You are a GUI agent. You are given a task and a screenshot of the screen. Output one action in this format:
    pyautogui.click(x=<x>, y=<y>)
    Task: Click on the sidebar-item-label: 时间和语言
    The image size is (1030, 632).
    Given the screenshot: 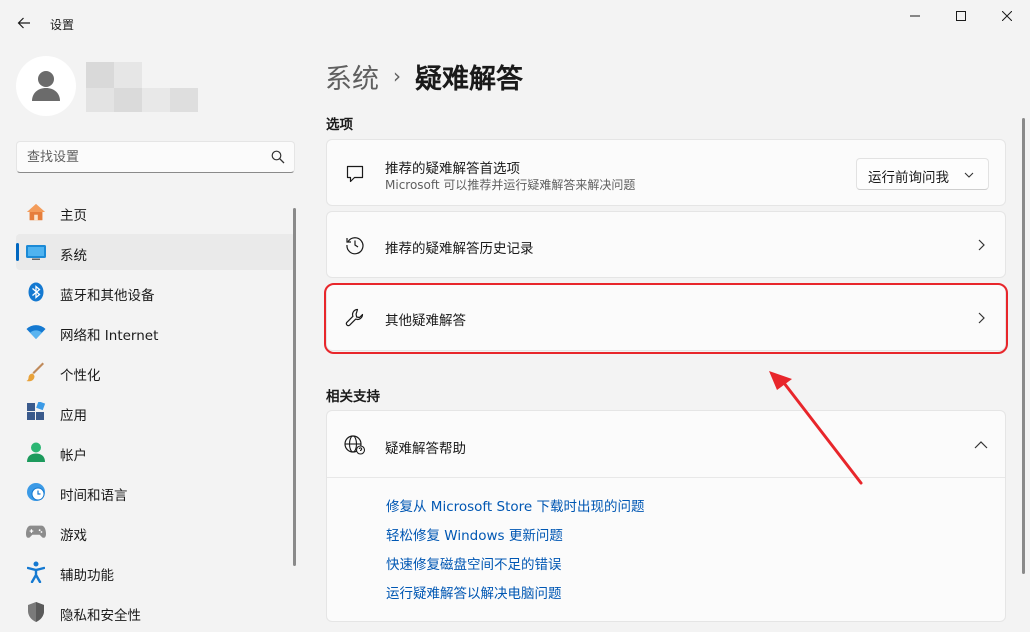 What is the action you would take?
    pyautogui.click(x=94, y=496)
    